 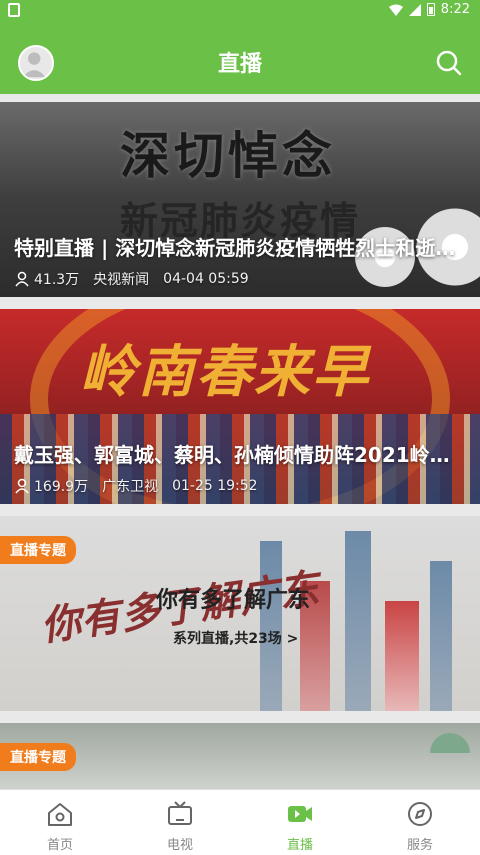 What do you see at coordinates (179, 845) in the screenshot?
I see `tab-label: 电视` at bounding box center [179, 845].